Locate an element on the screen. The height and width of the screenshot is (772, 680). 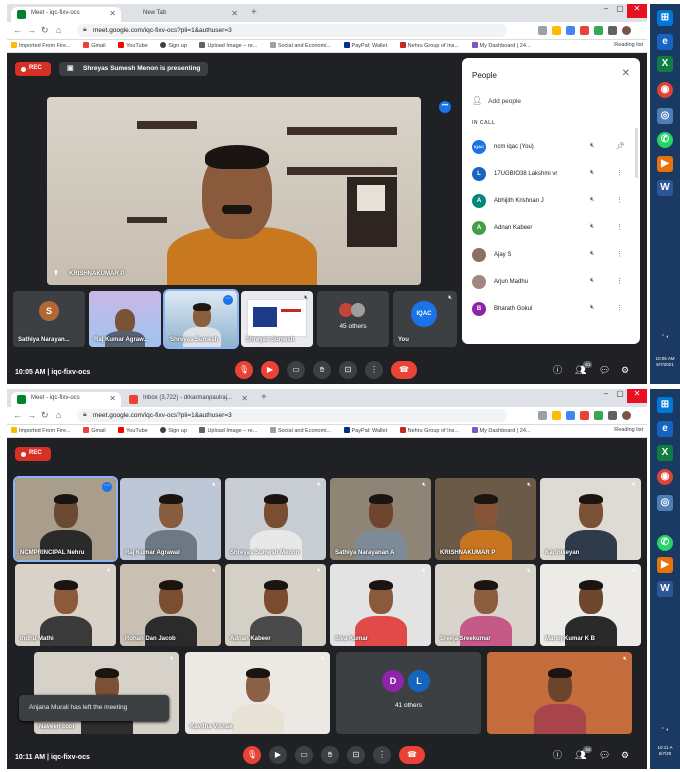
close-icon: ✕ is located at coordinates (626, 73).